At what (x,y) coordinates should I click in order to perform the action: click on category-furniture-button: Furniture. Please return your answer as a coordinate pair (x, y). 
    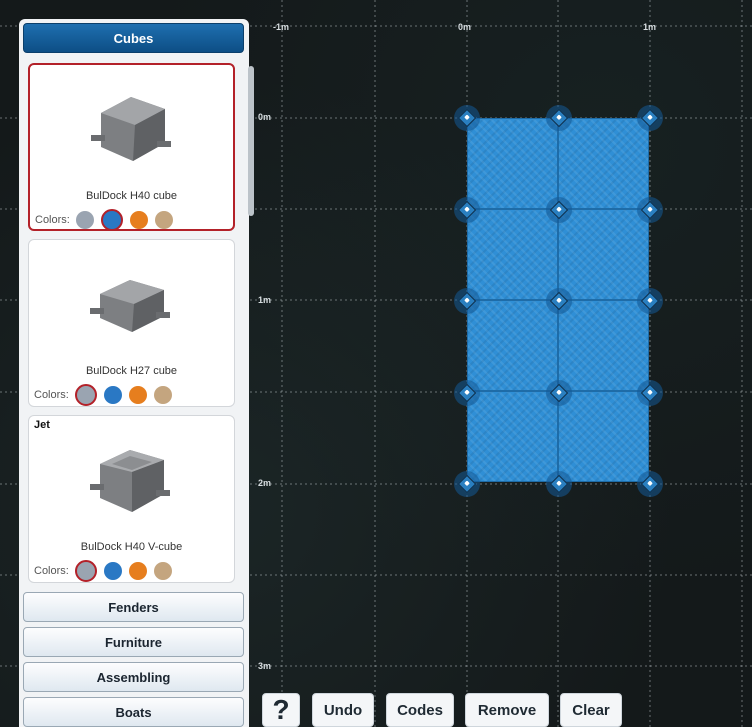
    Looking at the image, I should click on (133, 642).